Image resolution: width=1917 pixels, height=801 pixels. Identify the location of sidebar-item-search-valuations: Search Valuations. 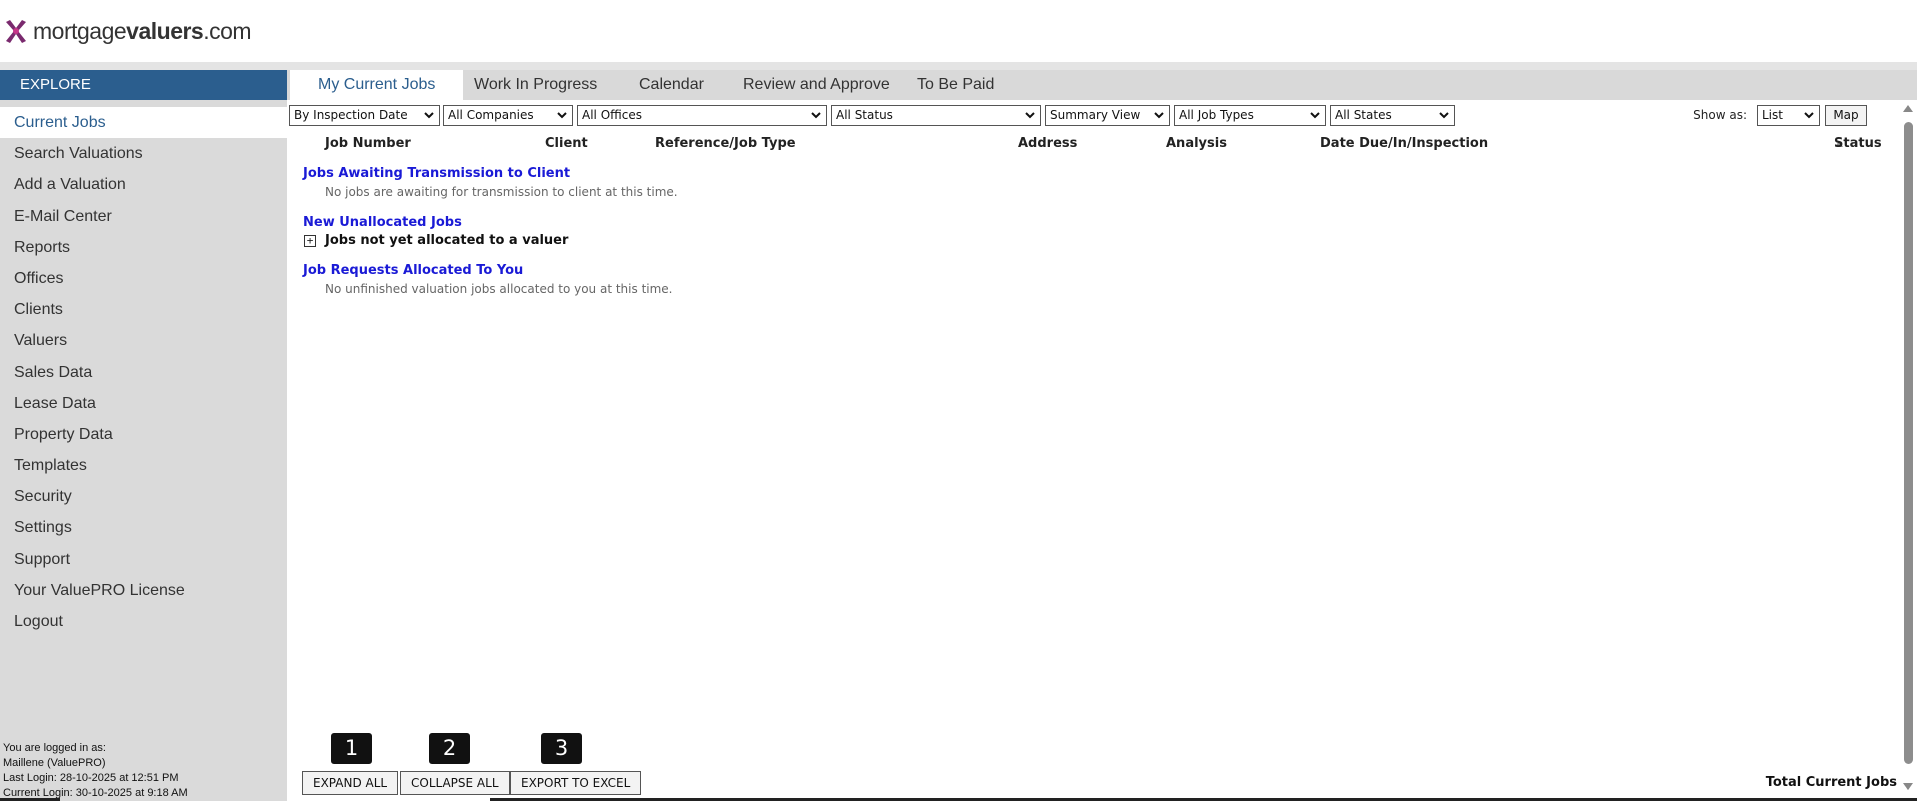
(143, 153).